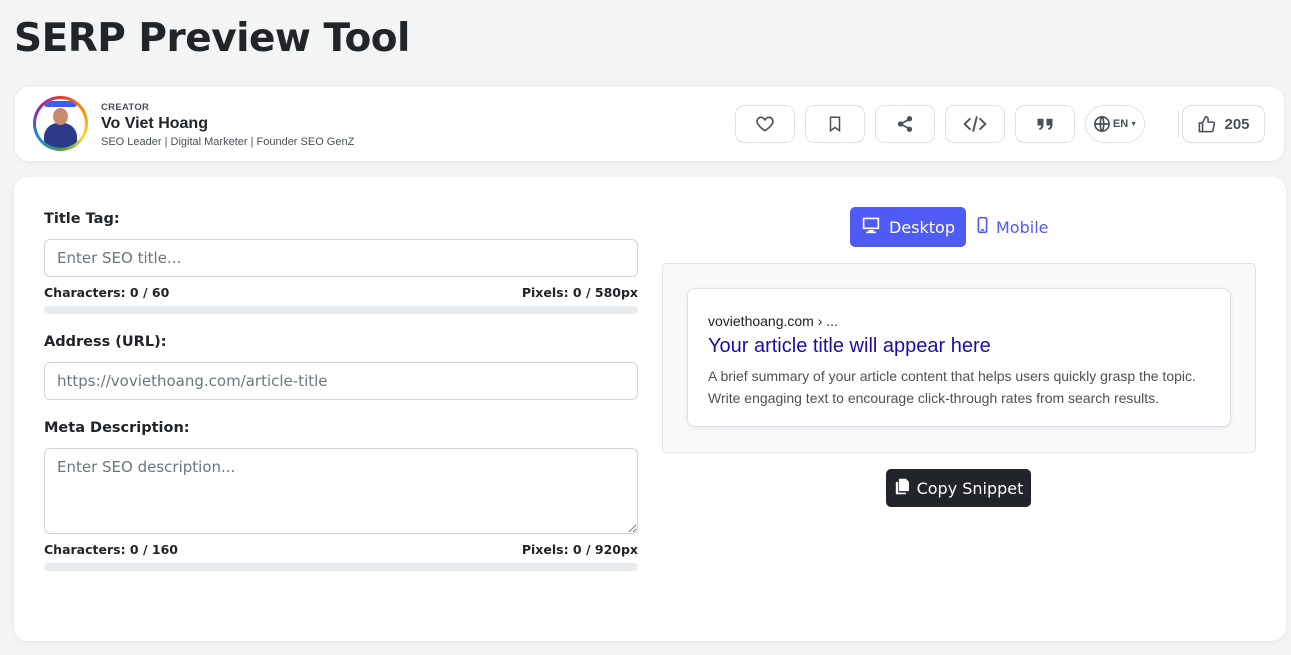 This screenshot has width=1291, height=655. What do you see at coordinates (1134, 124) in the screenshot?
I see `caret-down-icon: ▼` at bounding box center [1134, 124].